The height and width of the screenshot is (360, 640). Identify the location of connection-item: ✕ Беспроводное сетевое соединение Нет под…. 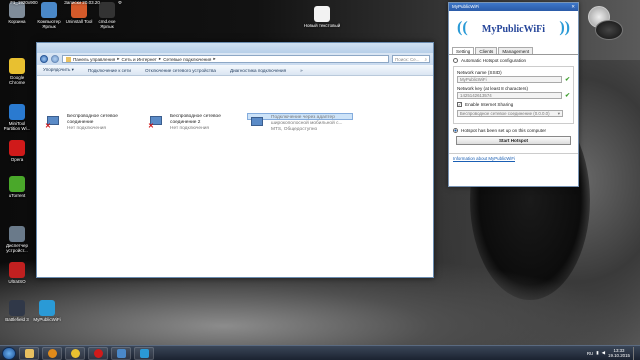
(86, 123).